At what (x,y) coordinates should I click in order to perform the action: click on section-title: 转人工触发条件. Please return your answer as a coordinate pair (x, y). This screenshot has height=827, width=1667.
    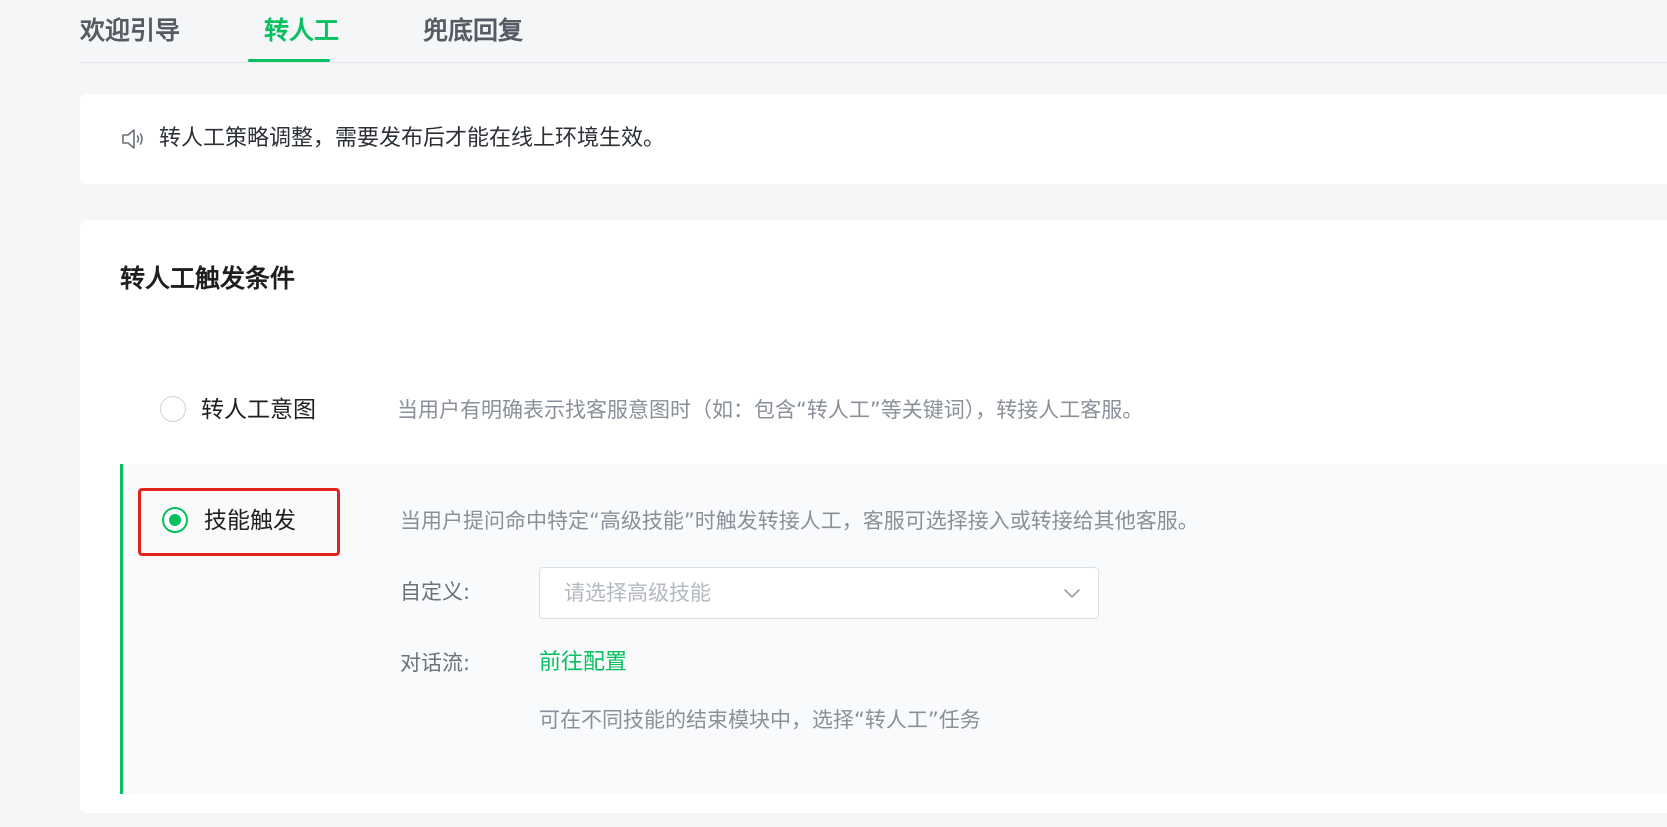
    Looking at the image, I should click on (208, 278).